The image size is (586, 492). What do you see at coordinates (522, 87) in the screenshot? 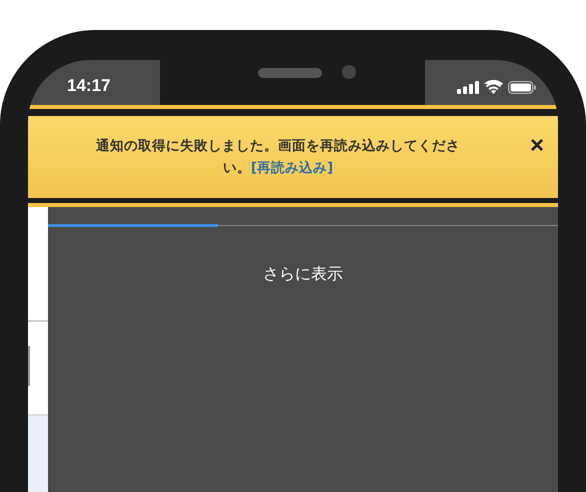
I see `battery-icon` at bounding box center [522, 87].